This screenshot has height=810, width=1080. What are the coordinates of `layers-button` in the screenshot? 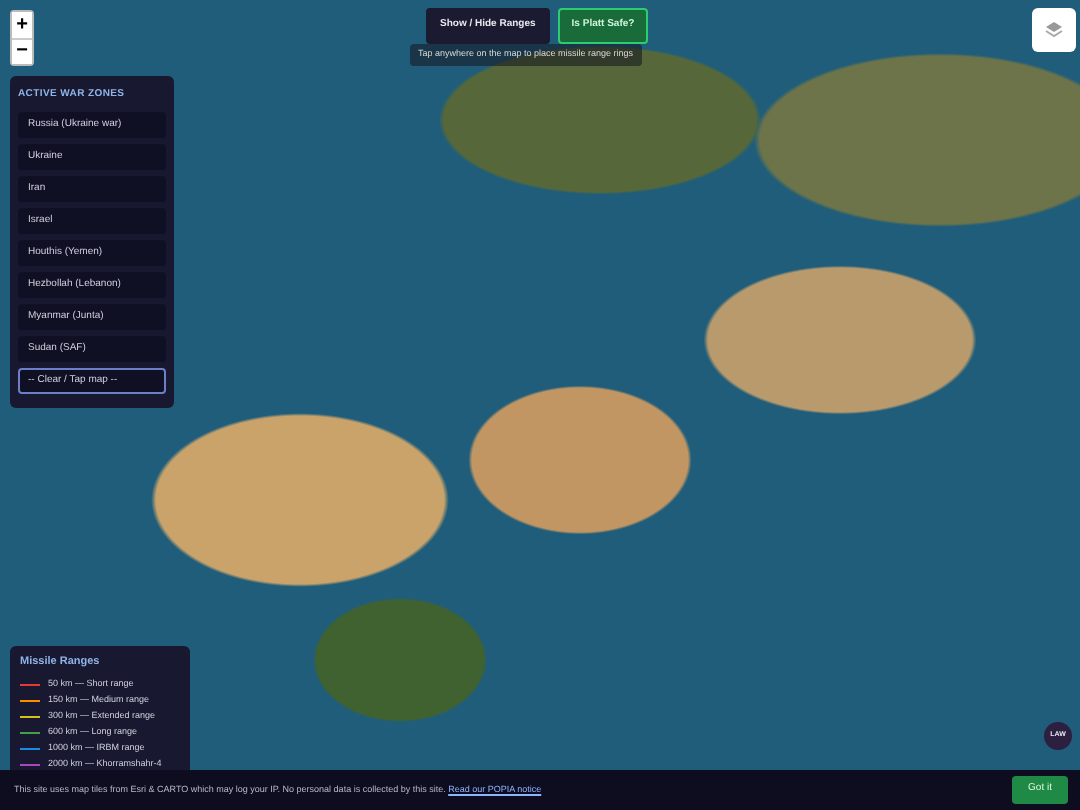 It's located at (1054, 30).